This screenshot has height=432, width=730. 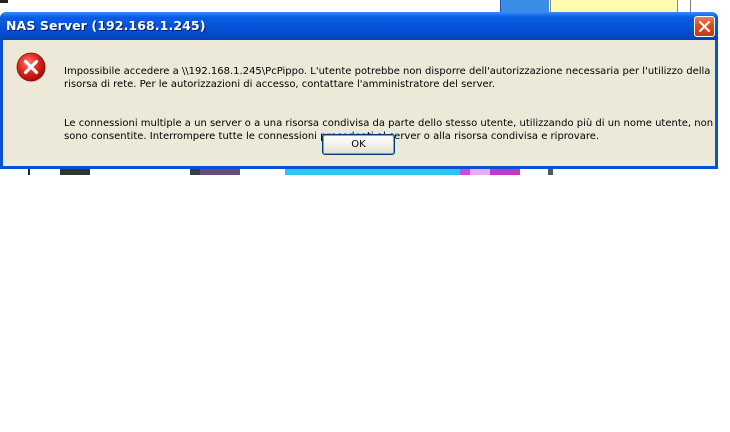 What do you see at coordinates (106, 25) in the screenshot?
I see `dialog-title: NAS Server (192.168.1.245)` at bounding box center [106, 25].